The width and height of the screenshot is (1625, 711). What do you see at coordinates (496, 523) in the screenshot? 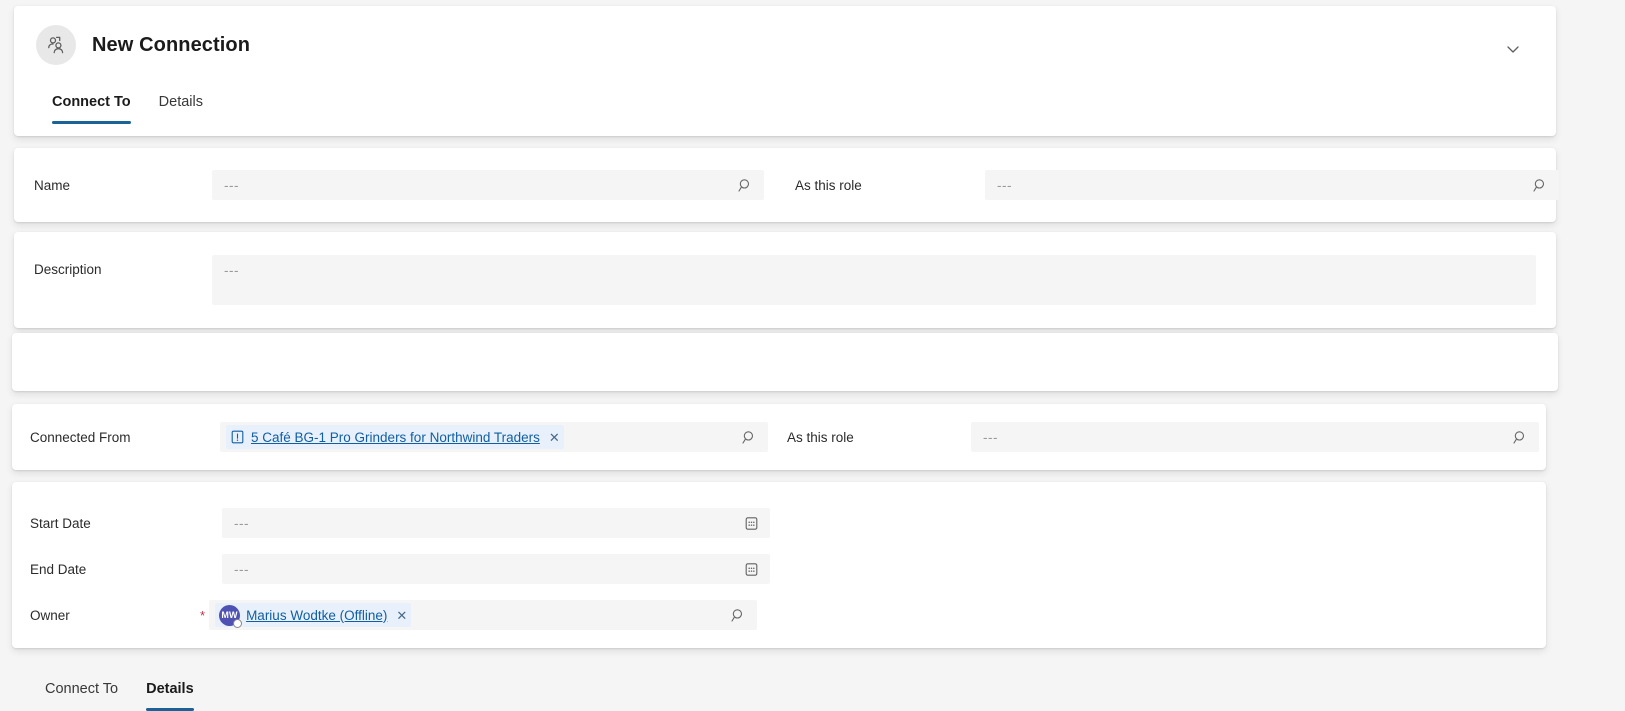
I see `start-date-input: ---` at bounding box center [496, 523].